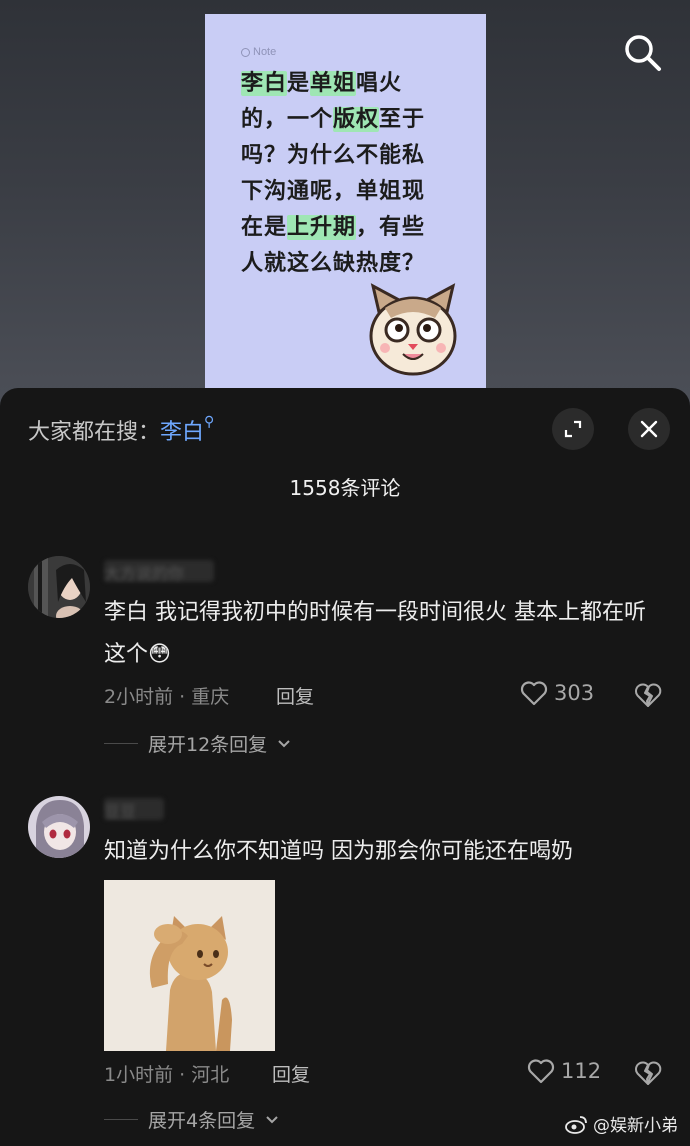  Describe the element at coordinates (322, 227) in the screenshot. I see `note-highlight: 上升期` at that location.